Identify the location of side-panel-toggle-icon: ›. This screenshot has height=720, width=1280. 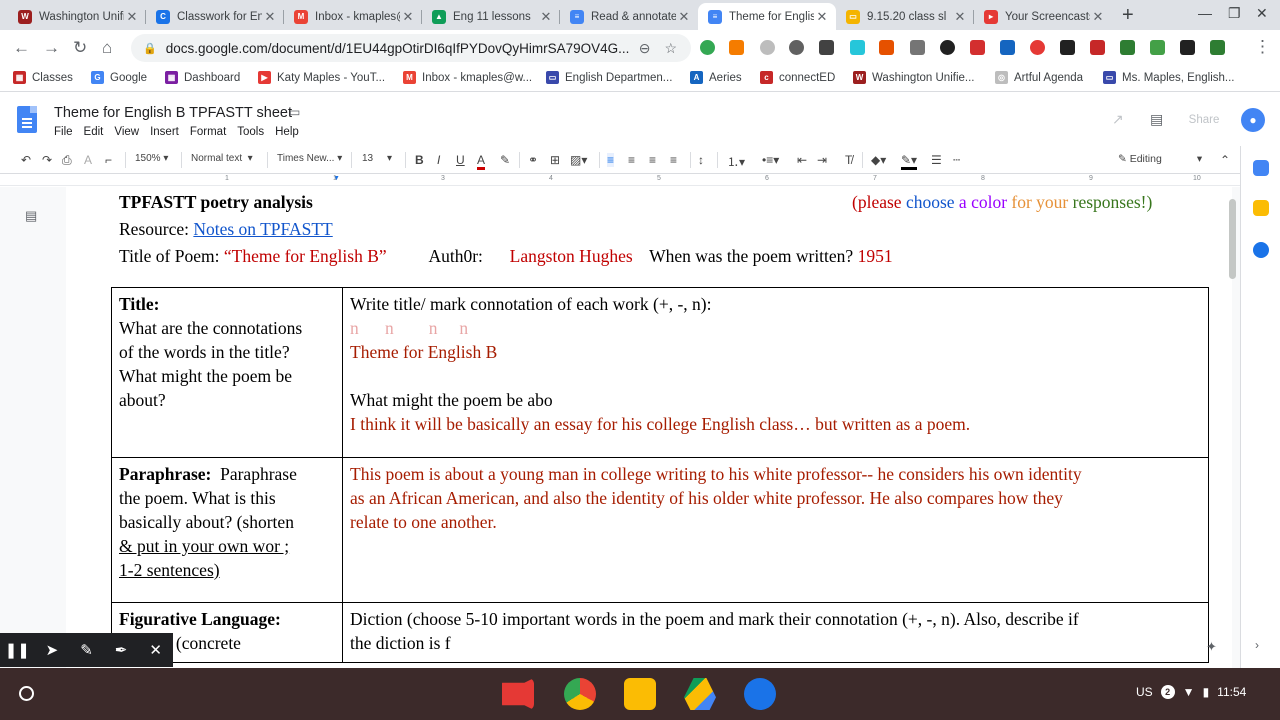
(1257, 645).